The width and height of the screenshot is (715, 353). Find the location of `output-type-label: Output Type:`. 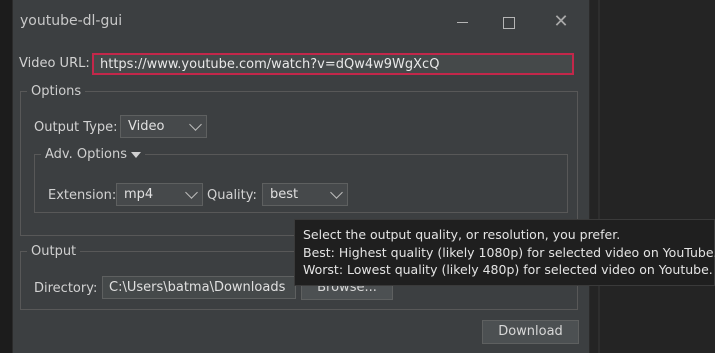

output-type-label: Output Type: is located at coordinates (76, 127).